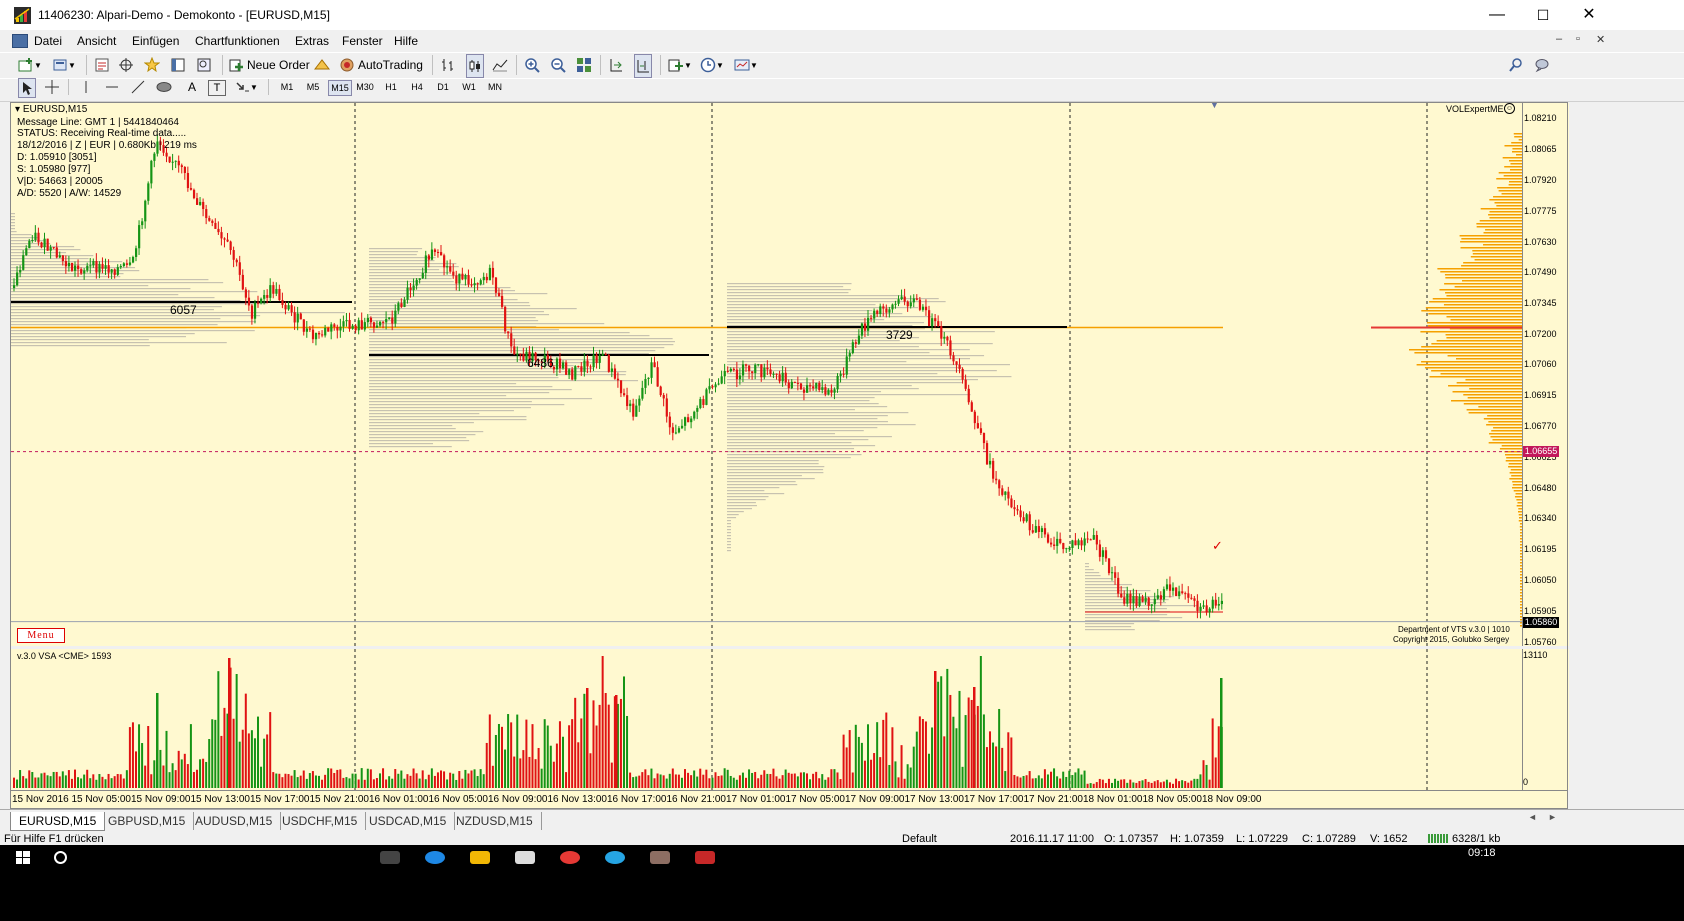 Image resolution: width=1684 pixels, height=921 pixels. What do you see at coordinates (1552, 817) in the screenshot?
I see `tab-scroll-right-icon: ►` at bounding box center [1552, 817].